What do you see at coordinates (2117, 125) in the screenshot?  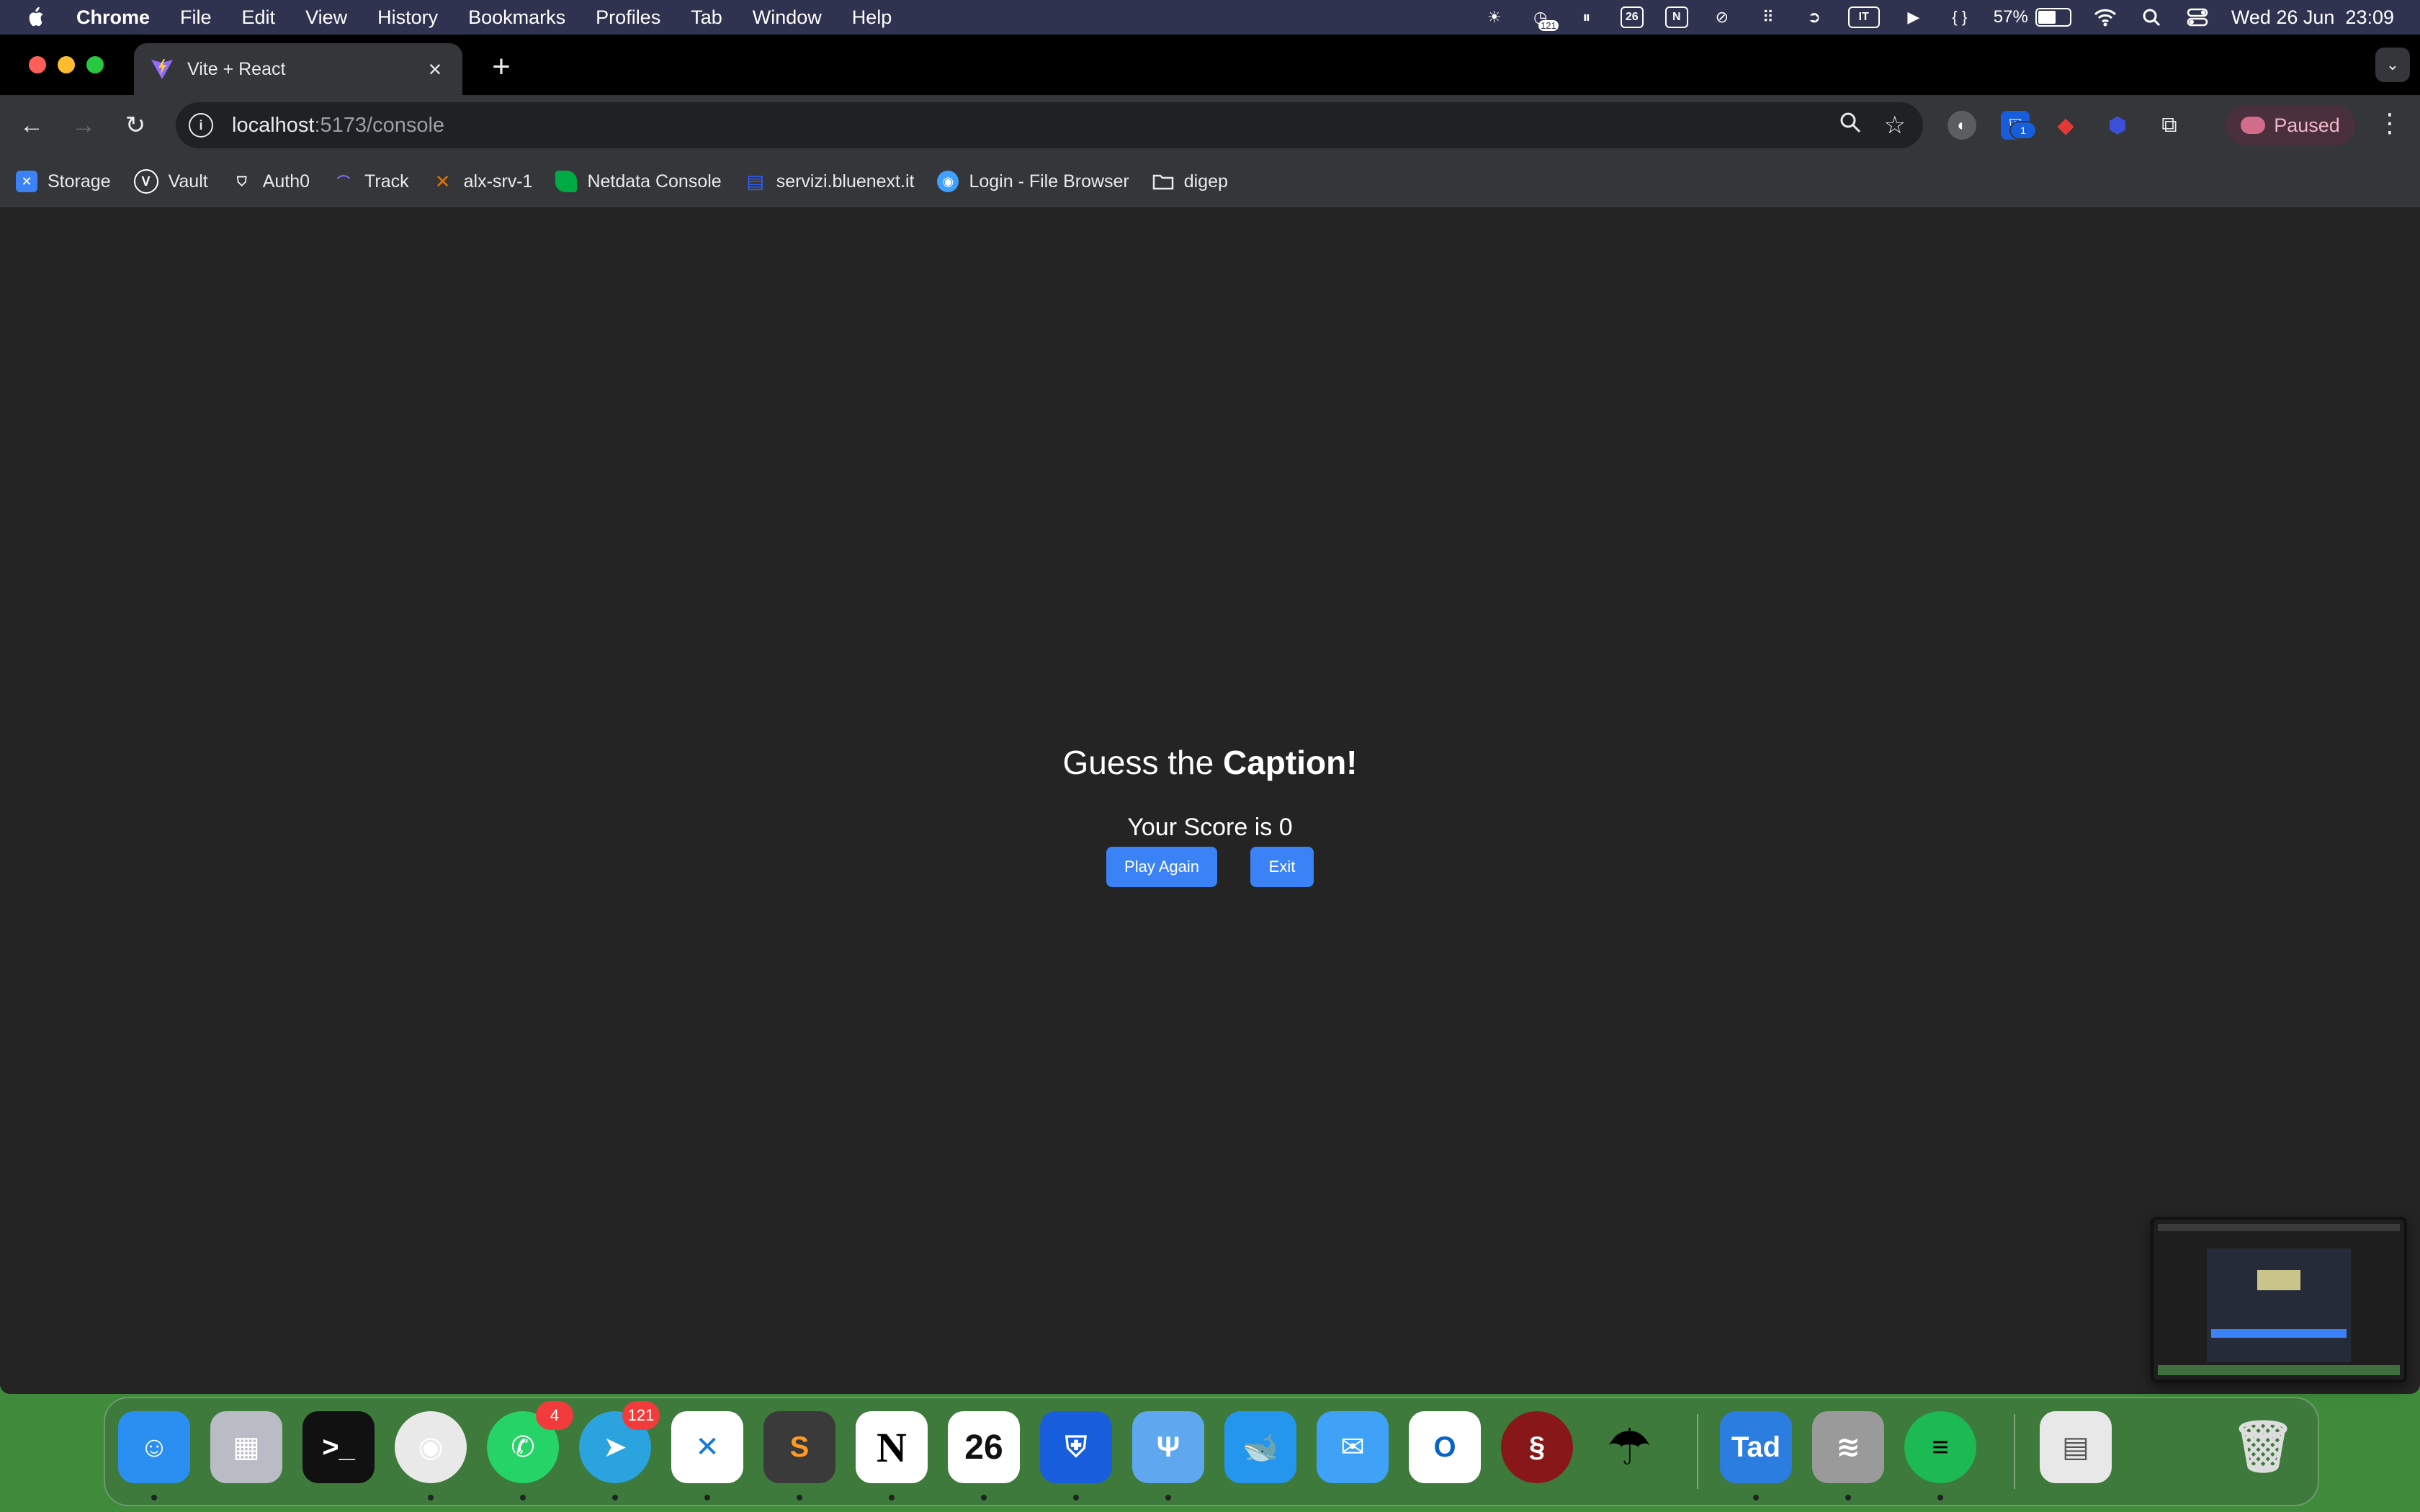 I see `extension-hex-icon: ⬢` at bounding box center [2117, 125].